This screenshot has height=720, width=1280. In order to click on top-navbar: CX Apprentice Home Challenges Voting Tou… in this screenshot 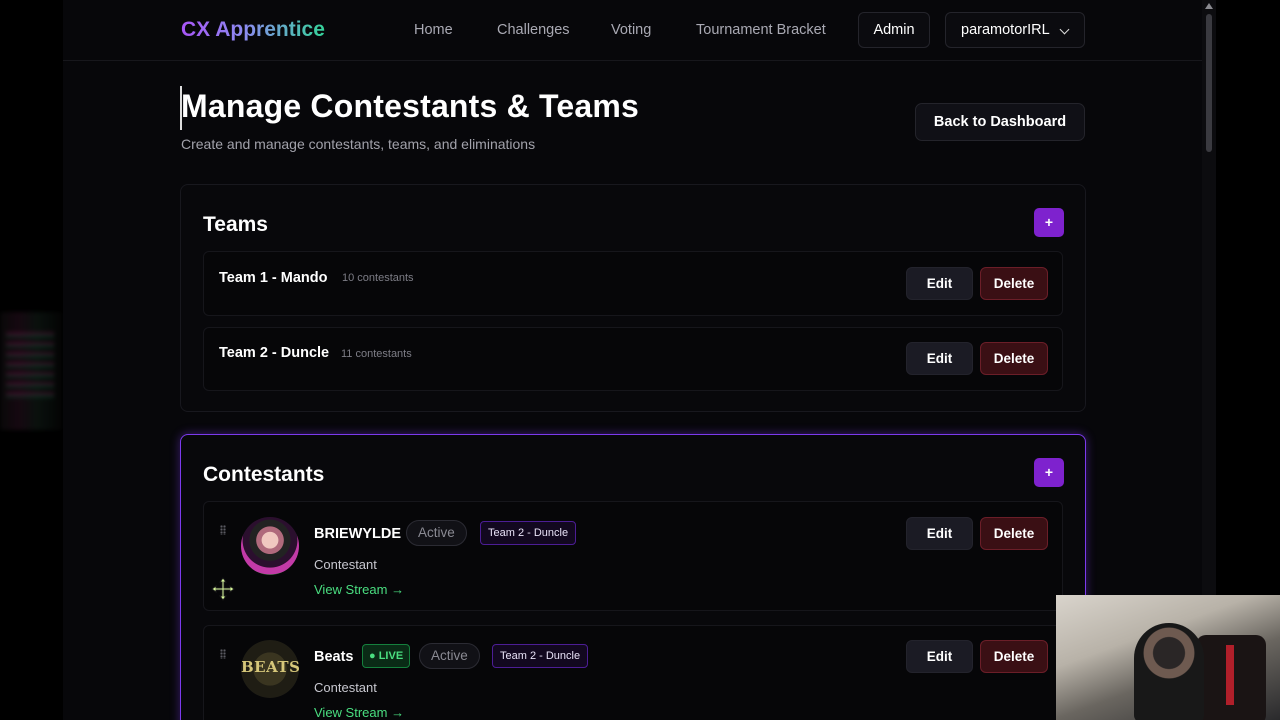, I will do `click(632, 30)`.